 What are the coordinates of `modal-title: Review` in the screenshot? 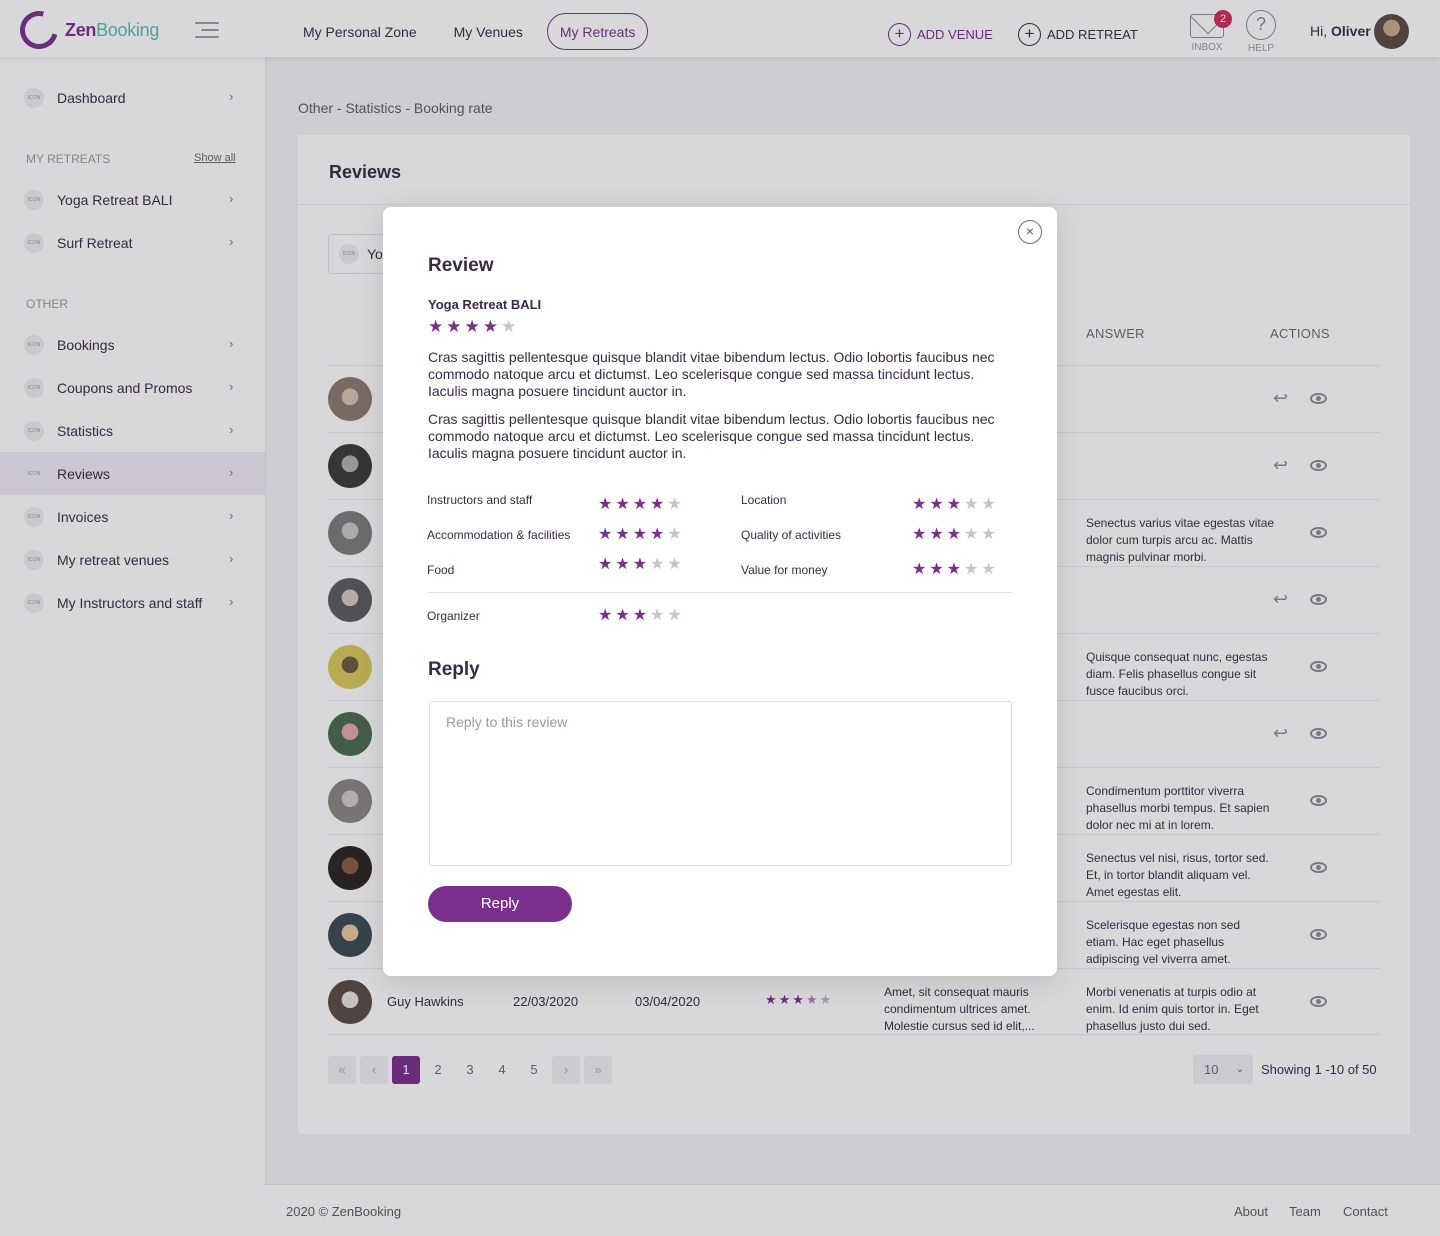 It's located at (461, 265).